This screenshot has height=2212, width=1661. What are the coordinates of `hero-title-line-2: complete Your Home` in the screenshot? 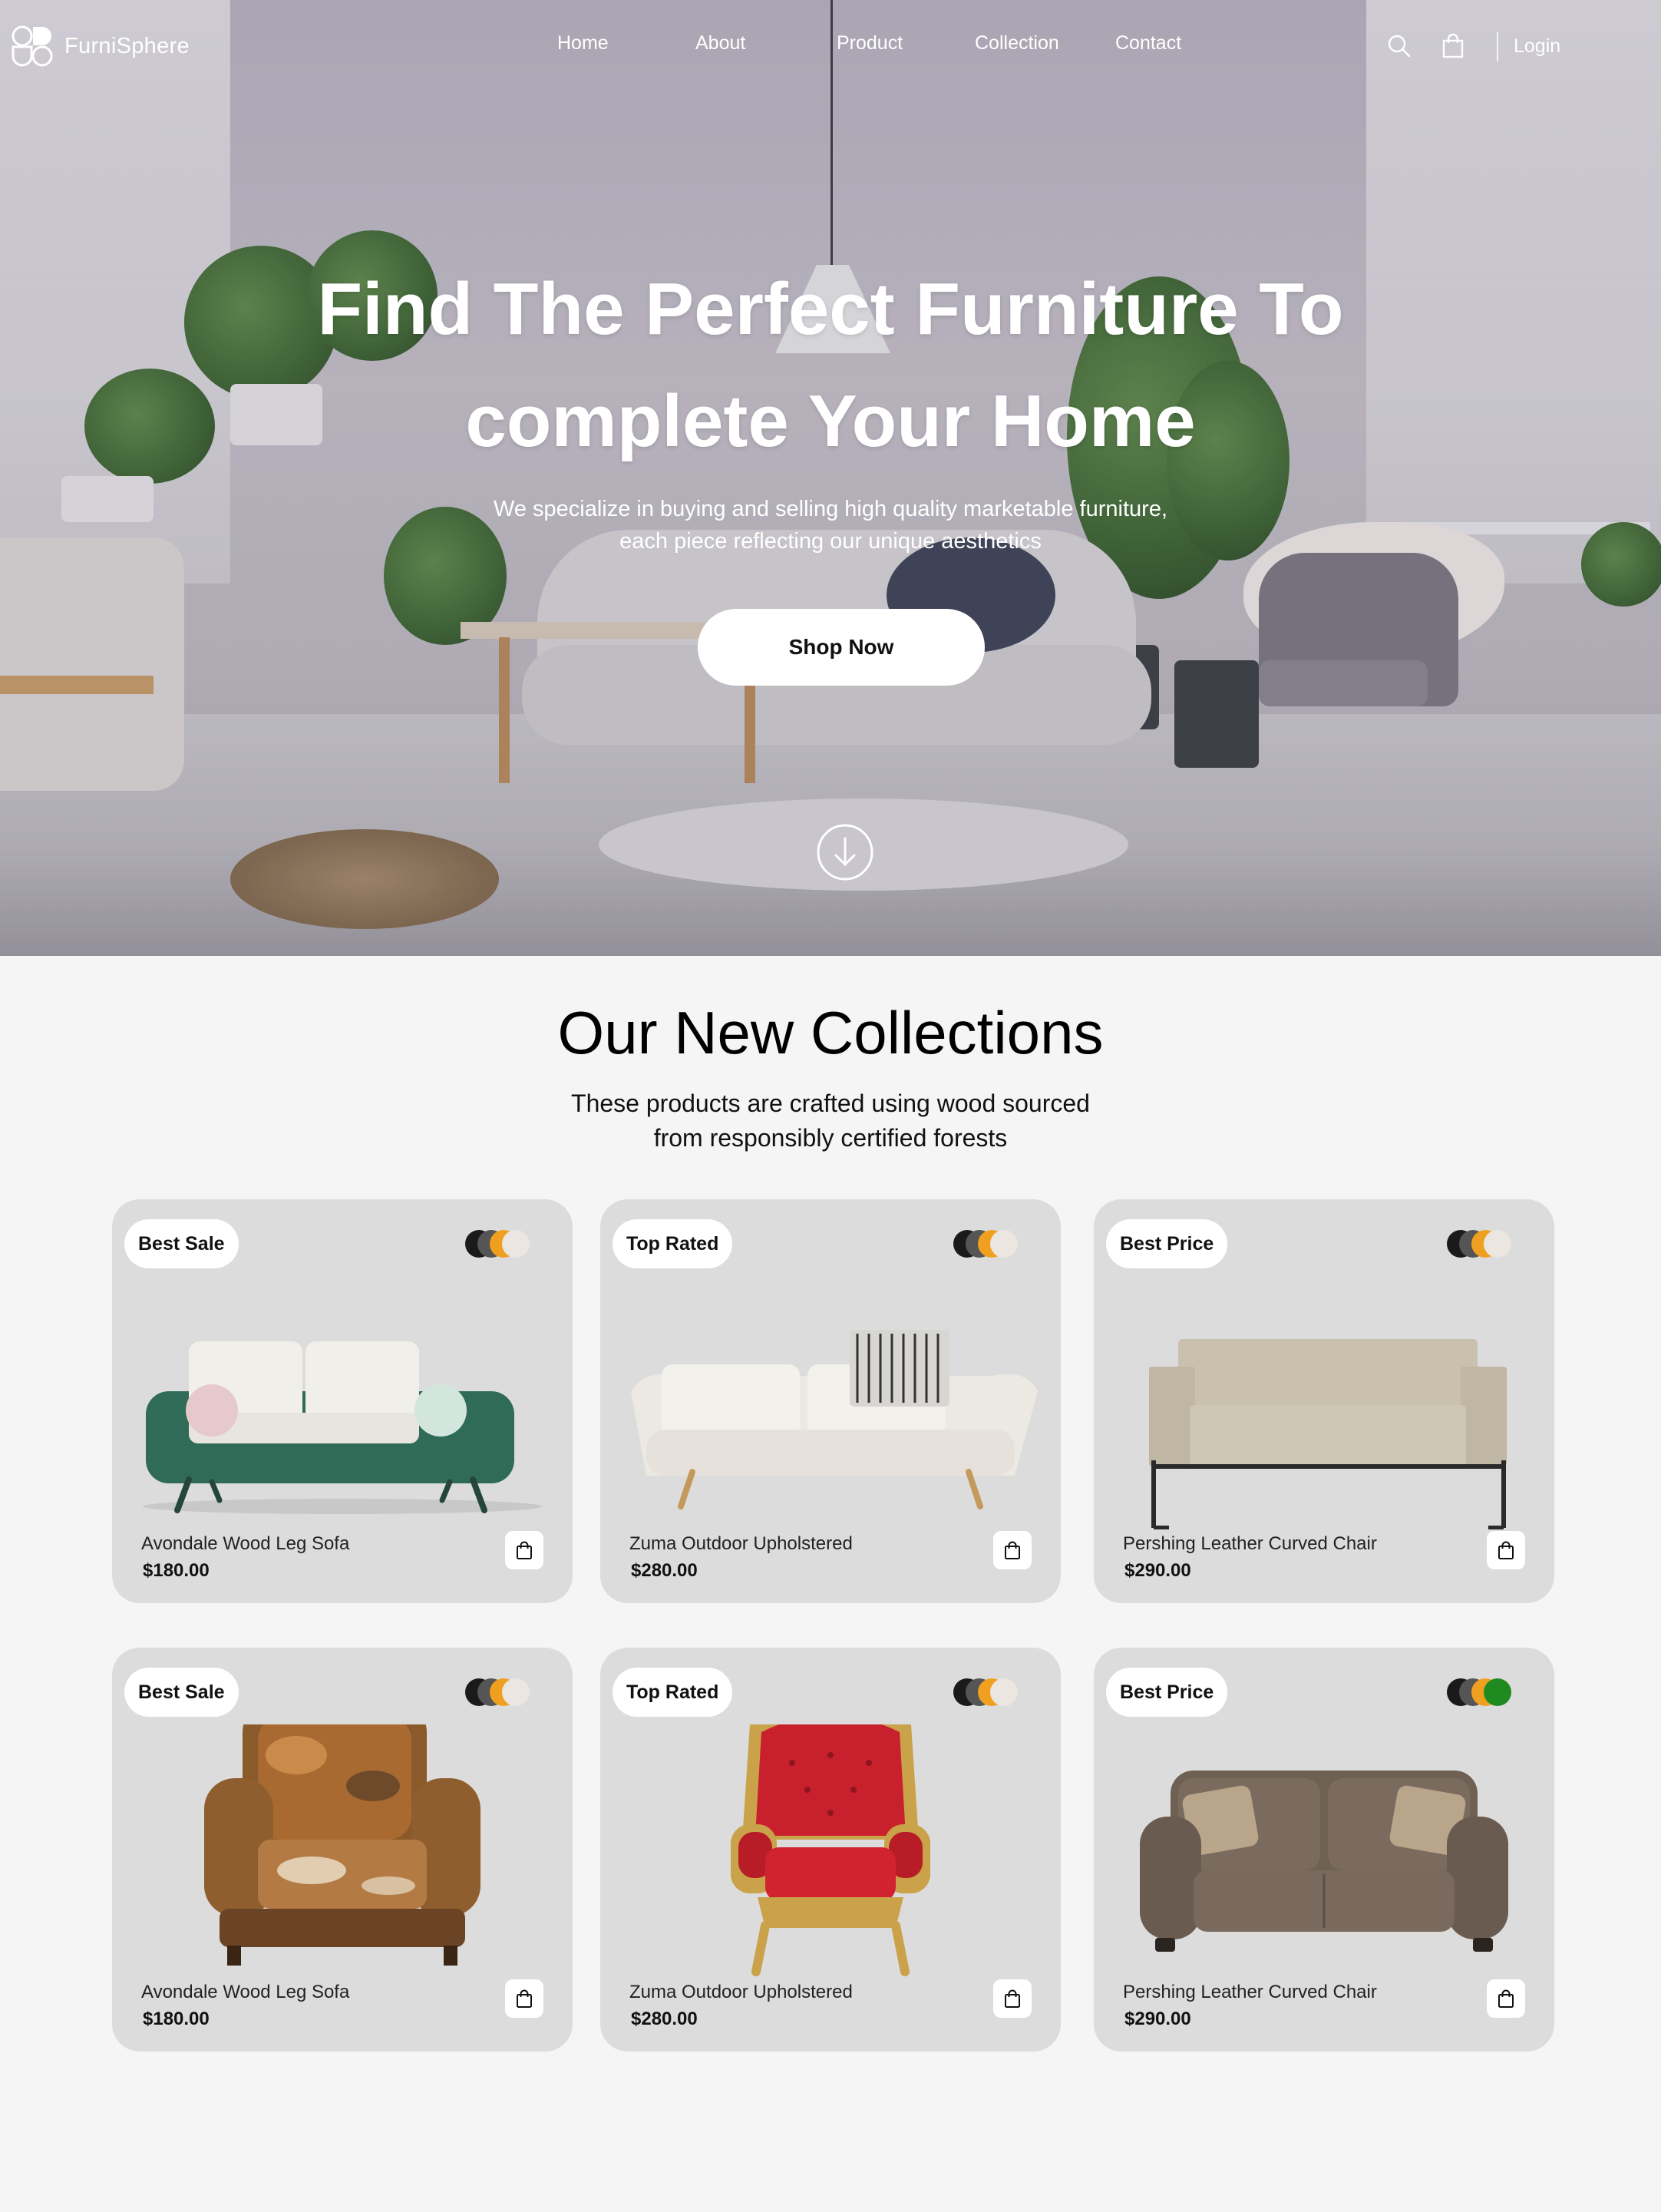 It's located at (830, 421).